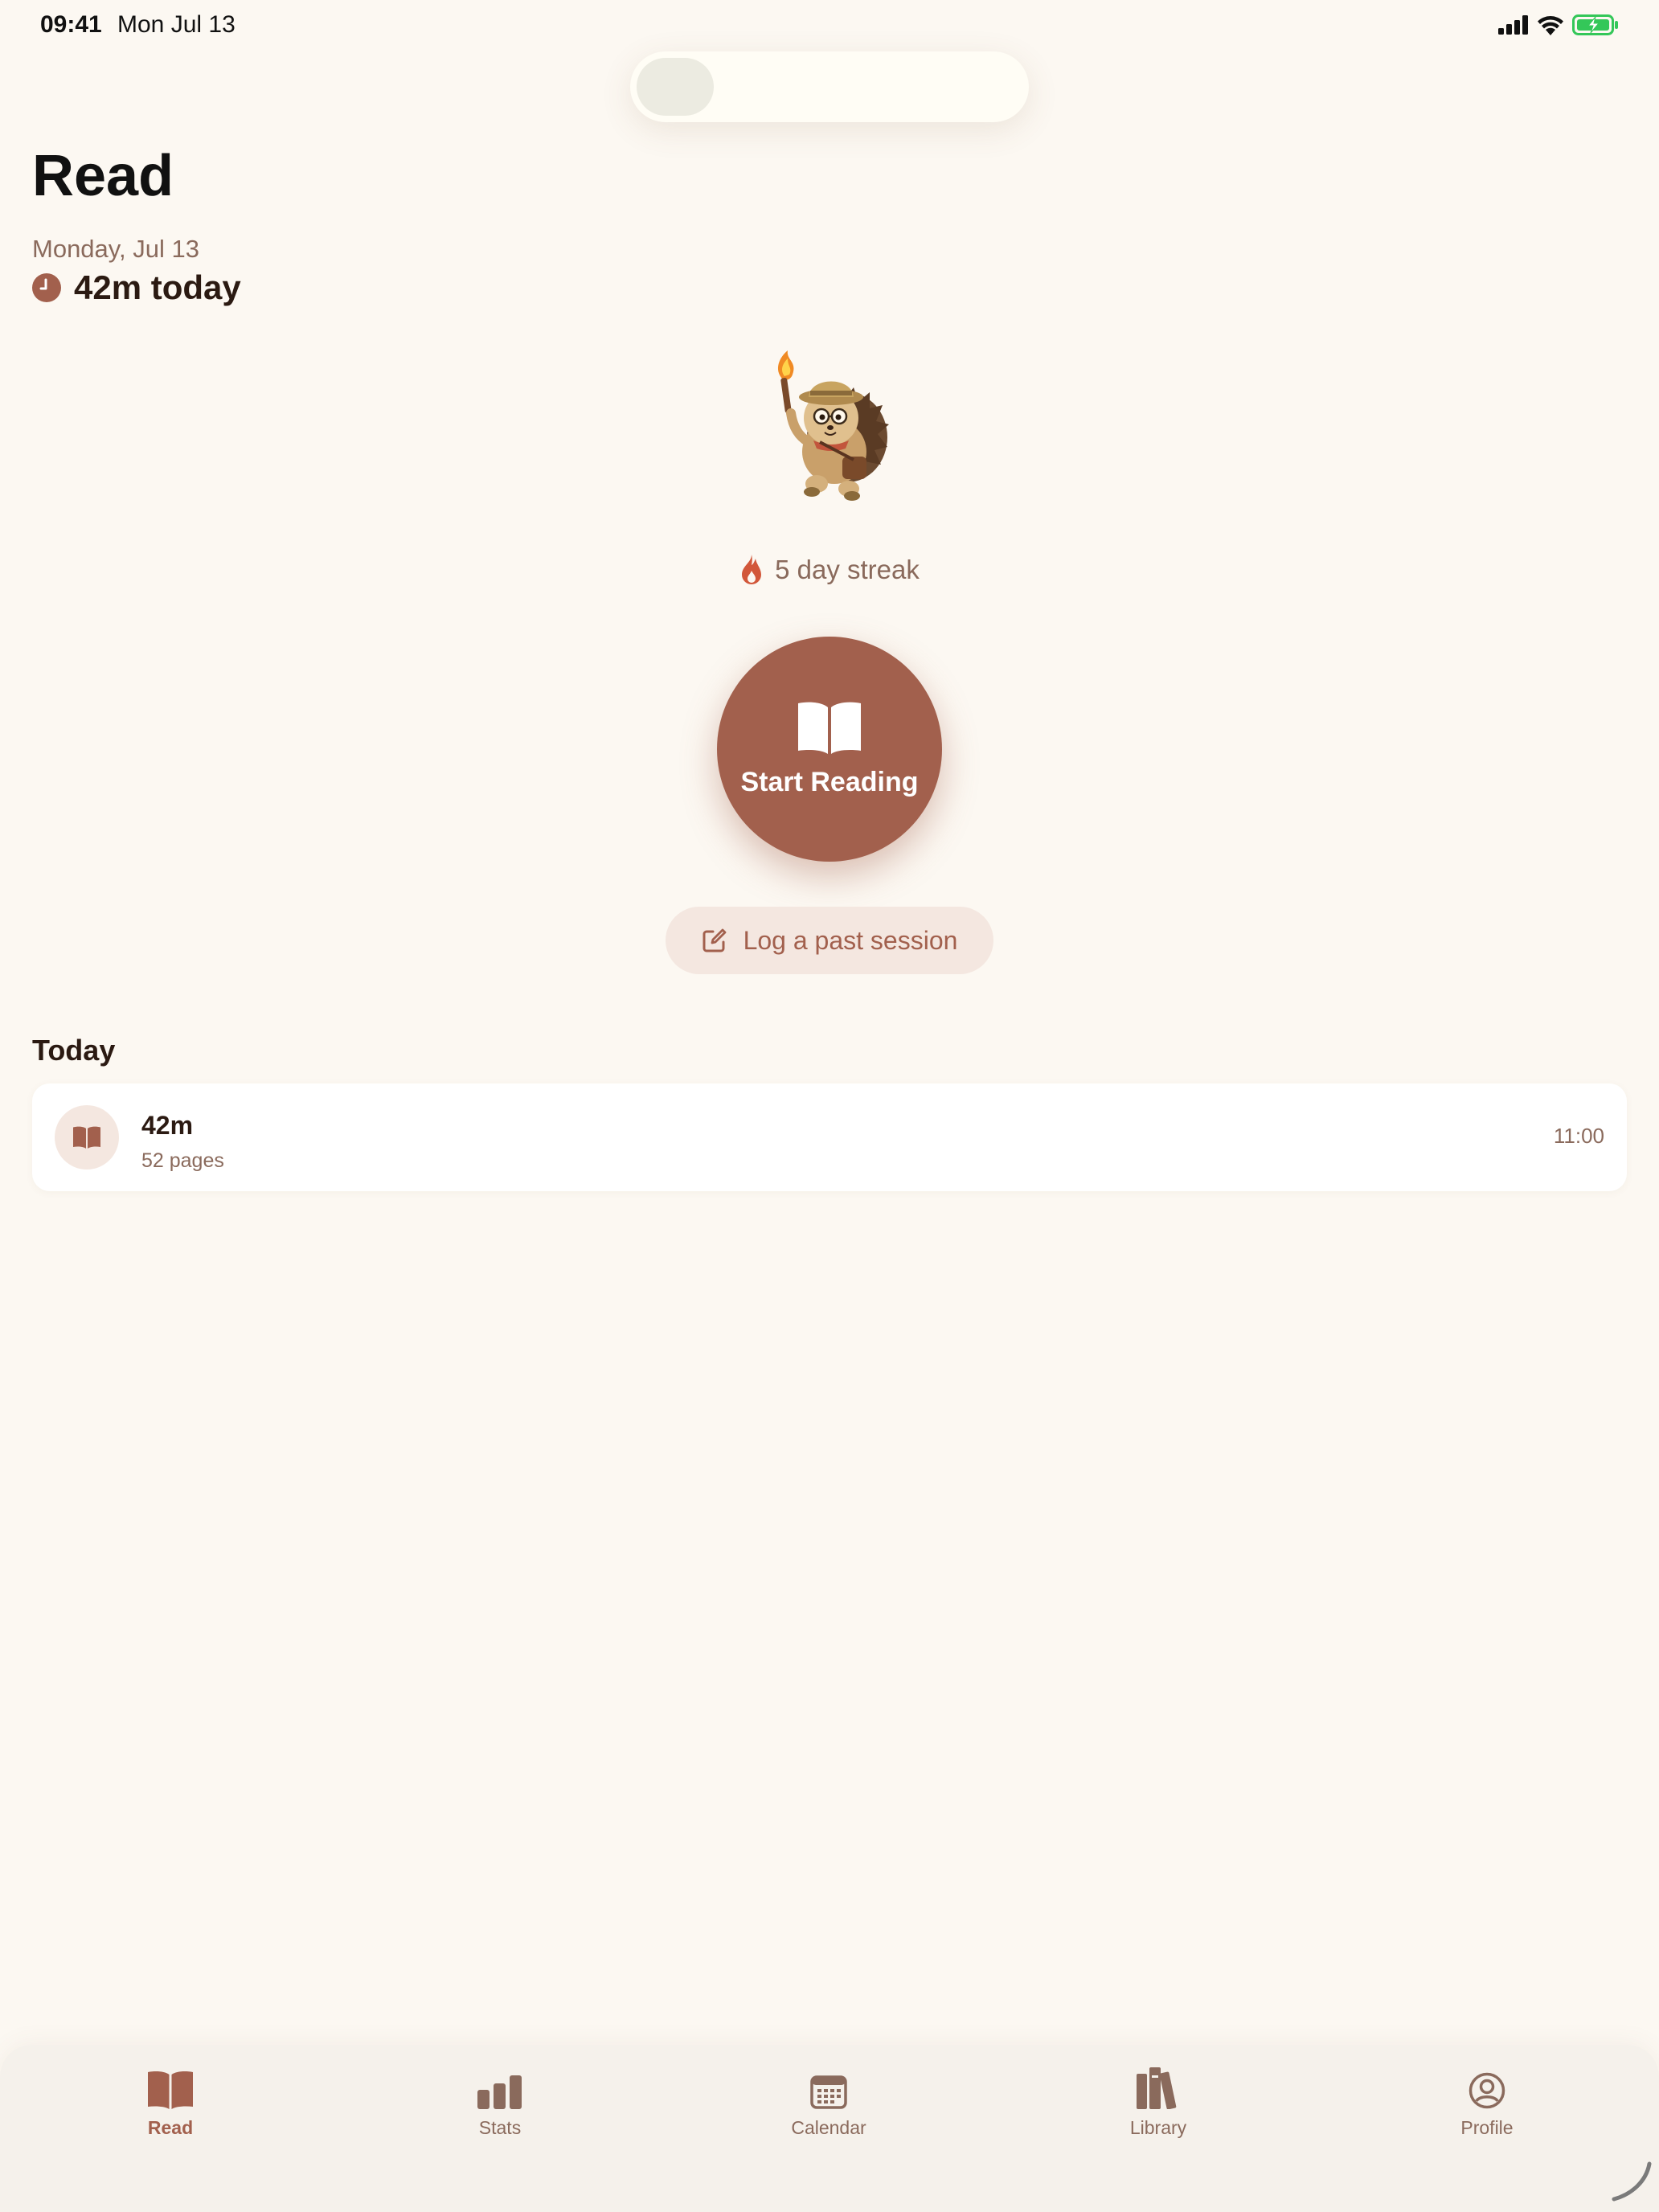 Image resolution: width=1659 pixels, height=2212 pixels. I want to click on tab-read-label: Read, so click(170, 2127).